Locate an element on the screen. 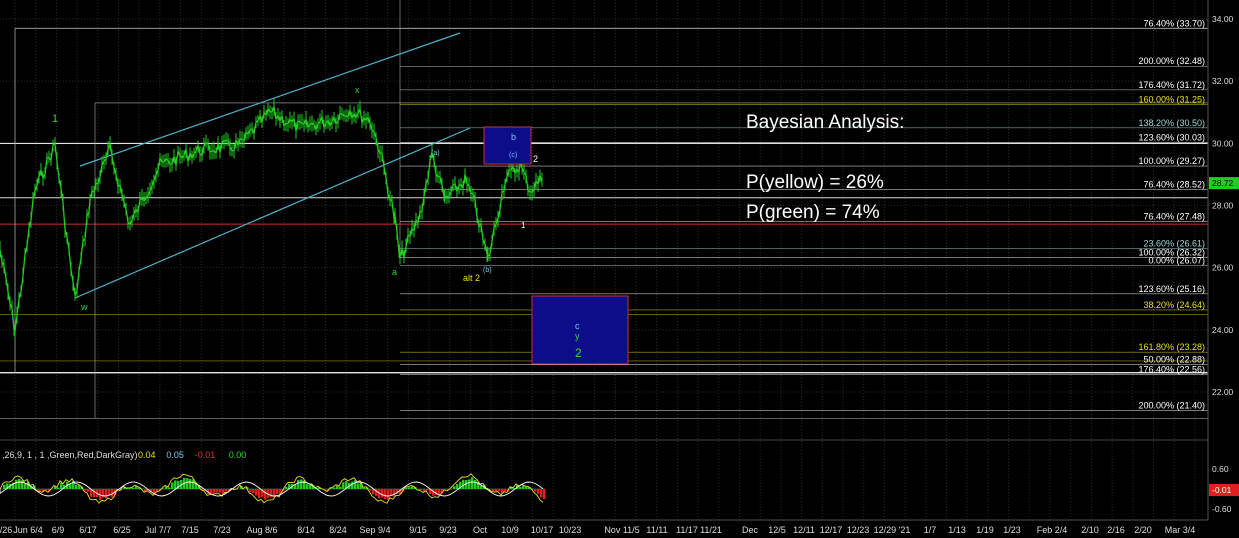 This screenshot has width=1239, height=538. channel-line-upper is located at coordinates (270, 99).